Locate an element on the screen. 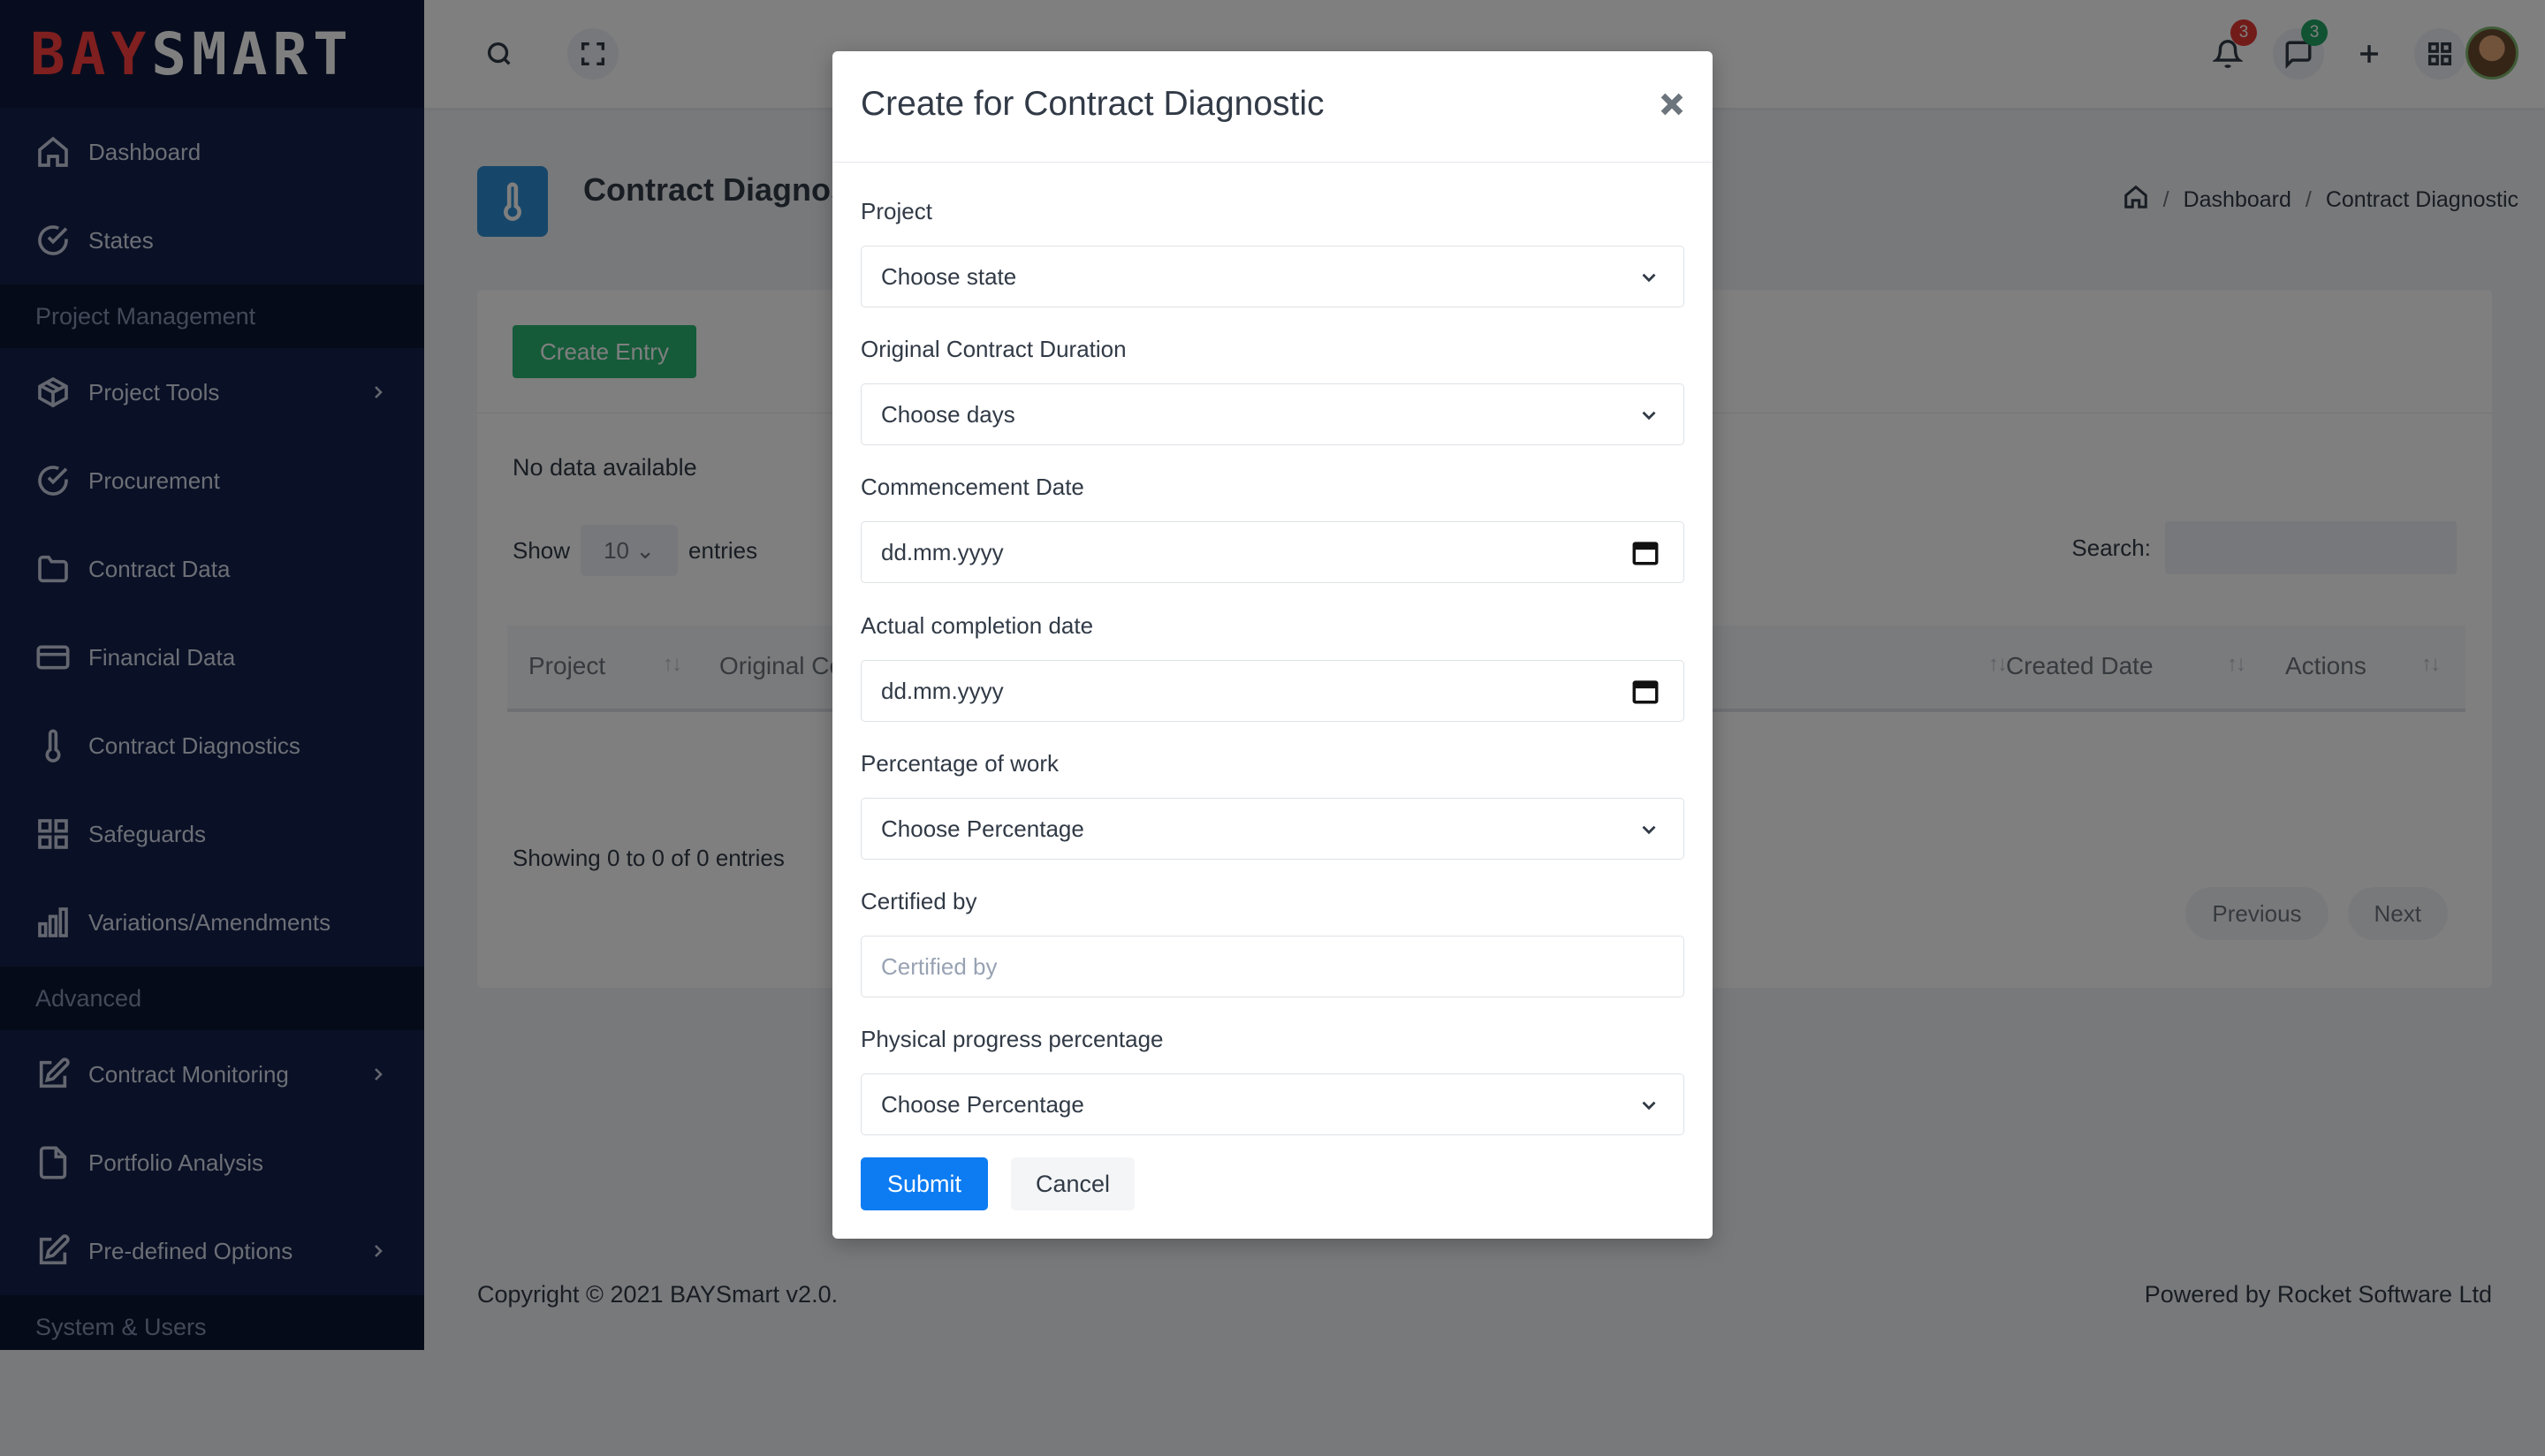 Image resolution: width=2545 pixels, height=1456 pixels. physical-progress-select: Choose Percentage is located at coordinates (1272, 1104).